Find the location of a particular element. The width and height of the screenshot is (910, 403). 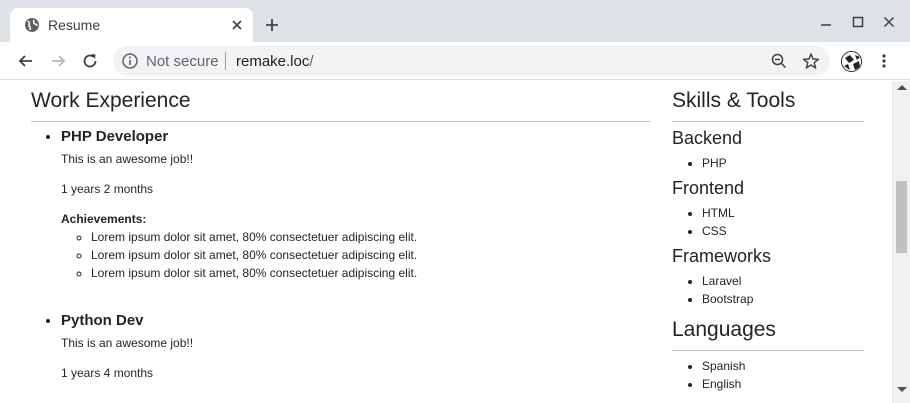

tab-strip: Resume is located at coordinates (455, 21).